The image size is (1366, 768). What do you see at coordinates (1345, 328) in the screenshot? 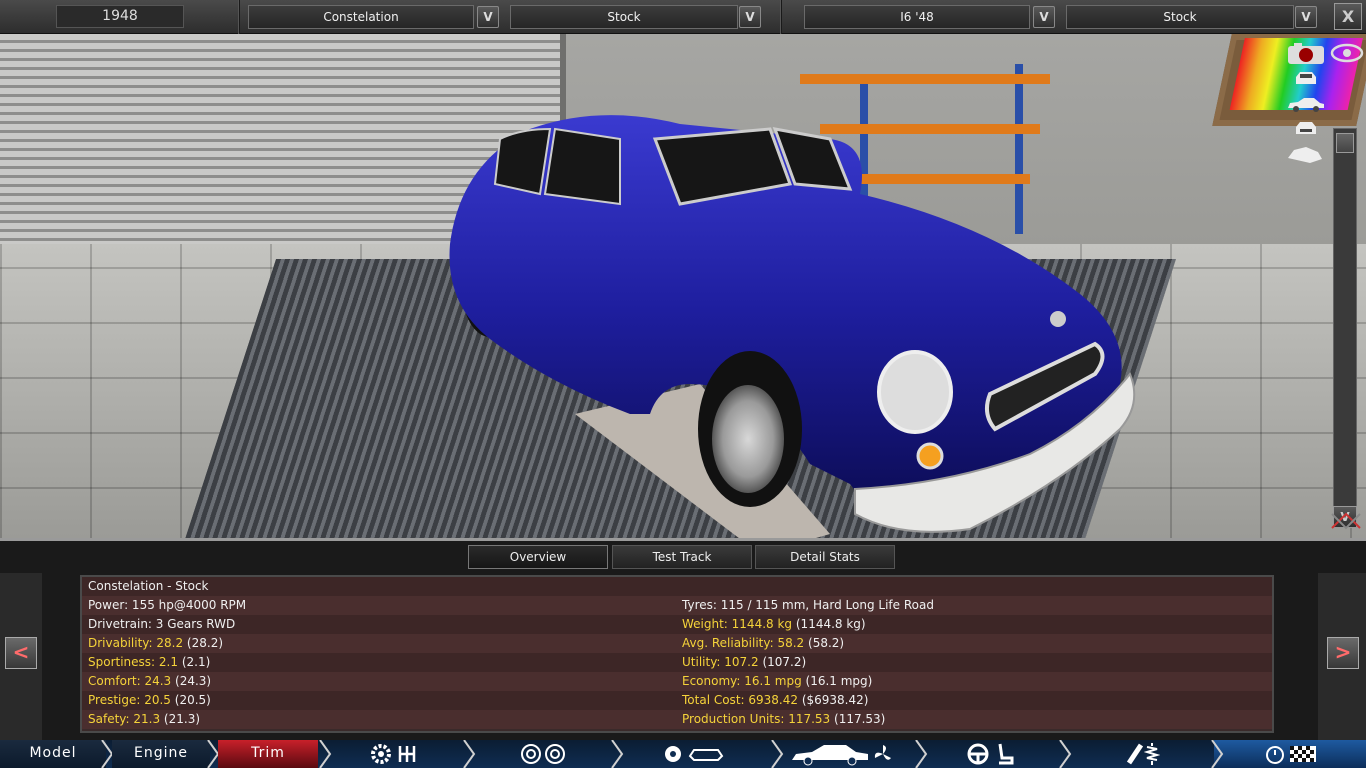
I see `camera-scrollbar` at bounding box center [1345, 328].